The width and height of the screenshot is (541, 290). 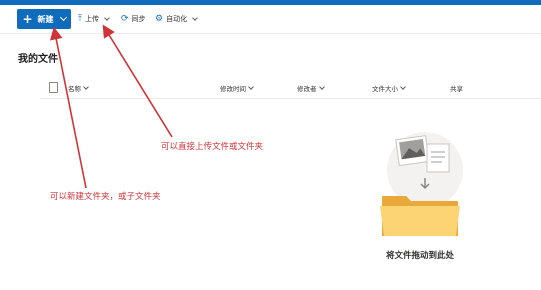 I want to click on empty-state-message: 将文件拖动到此处, so click(x=420, y=256).